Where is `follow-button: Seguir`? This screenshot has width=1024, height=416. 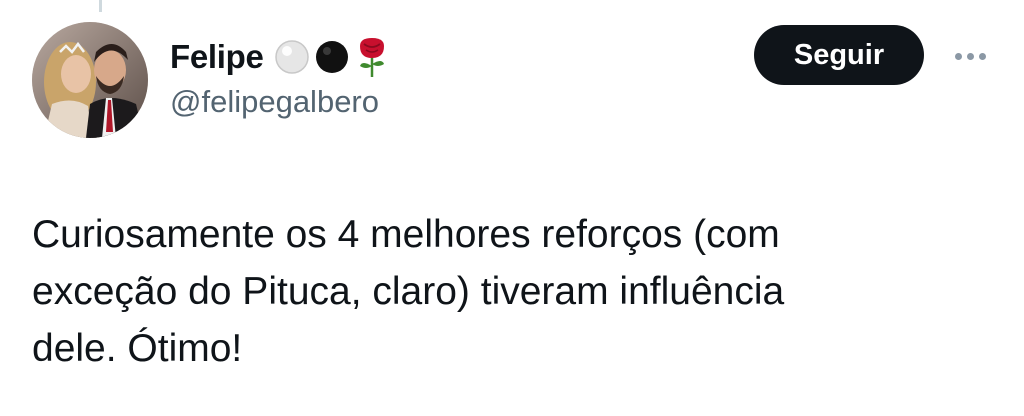
follow-button: Seguir is located at coordinates (839, 55).